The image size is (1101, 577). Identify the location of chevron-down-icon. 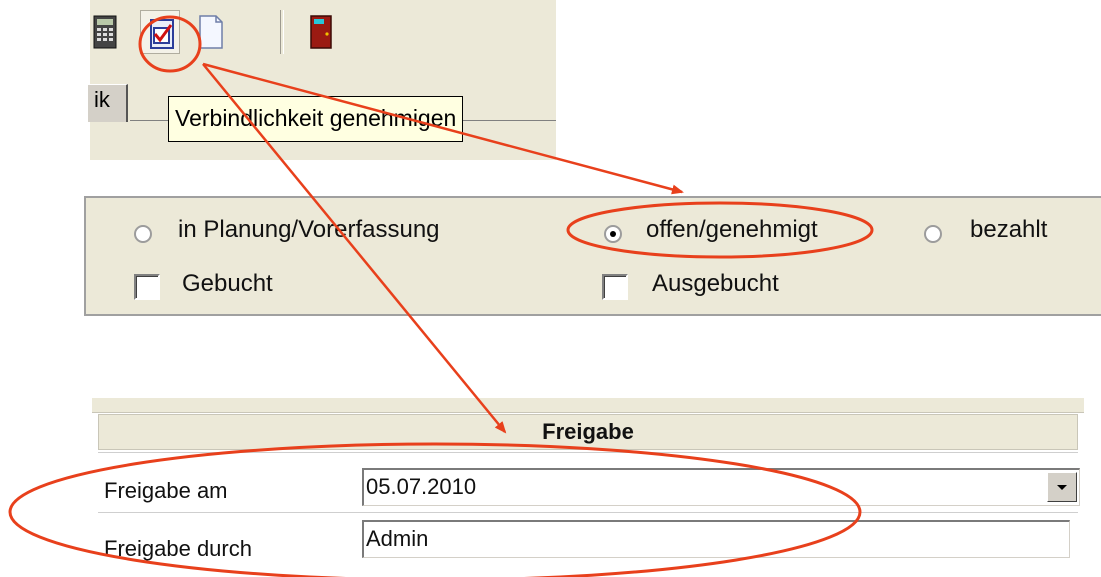
(1062, 487).